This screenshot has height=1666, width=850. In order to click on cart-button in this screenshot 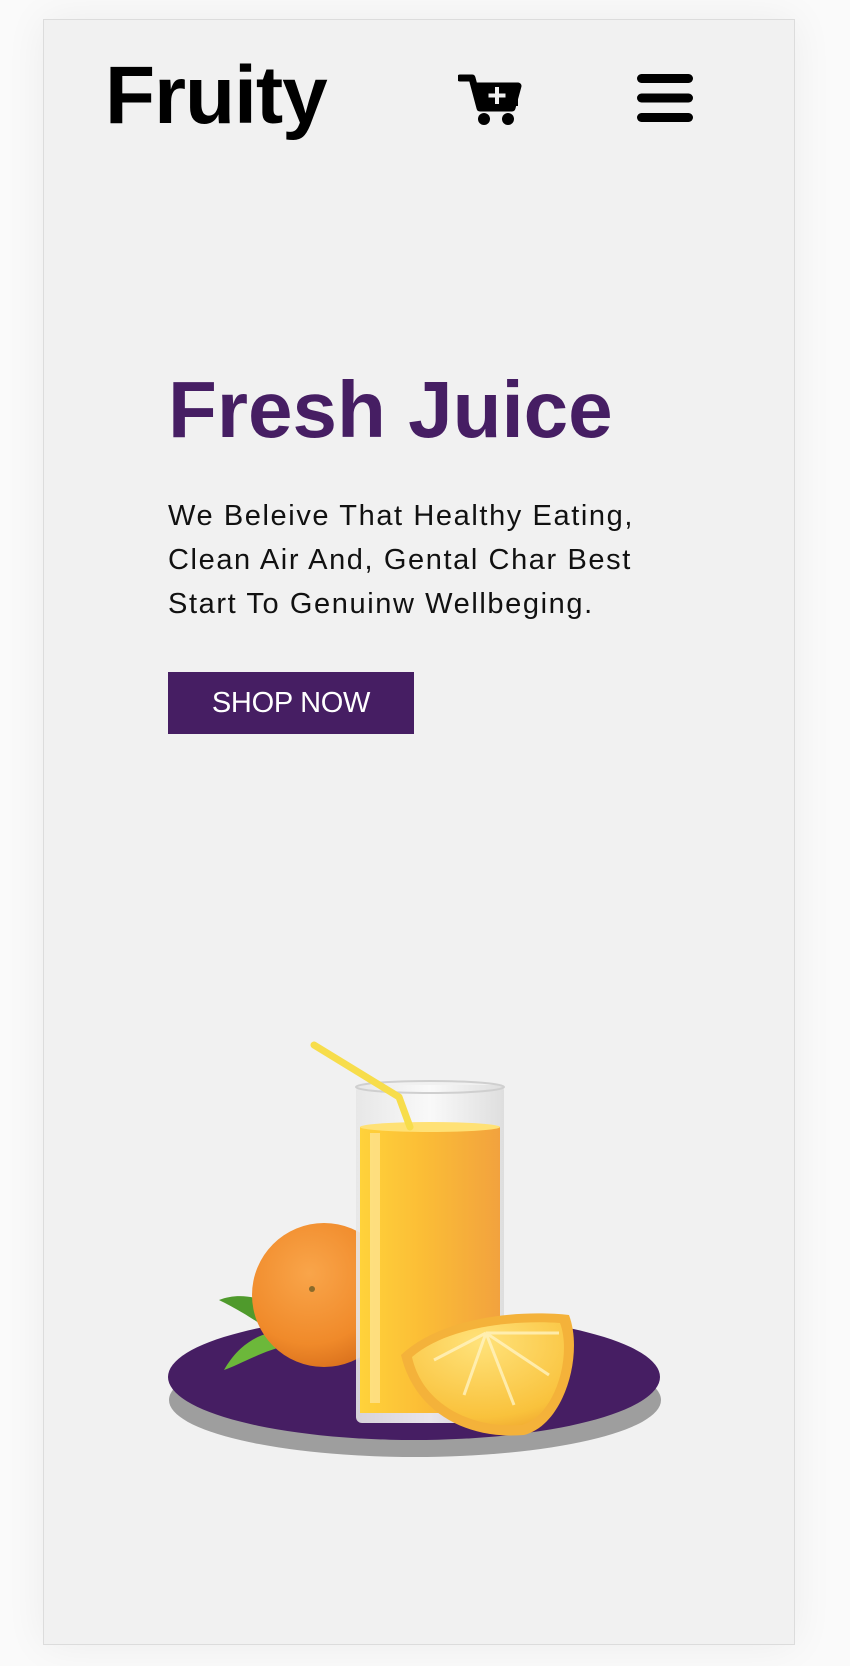, I will do `click(489, 100)`.